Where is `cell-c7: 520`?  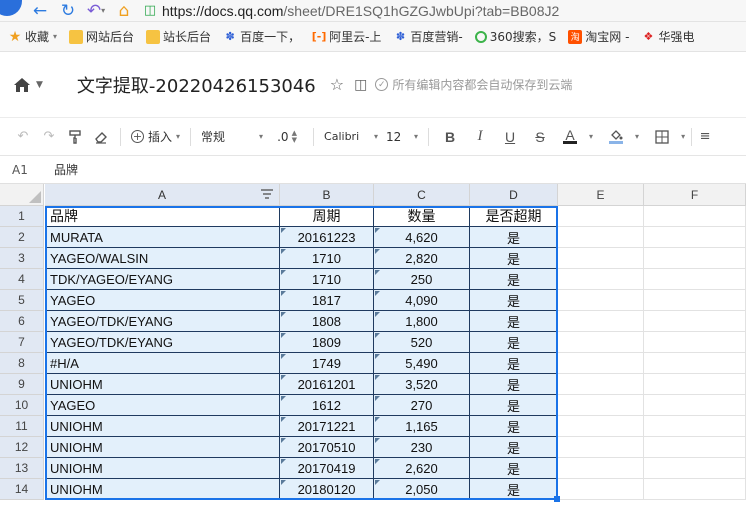 cell-c7: 520 is located at coordinates (422, 342).